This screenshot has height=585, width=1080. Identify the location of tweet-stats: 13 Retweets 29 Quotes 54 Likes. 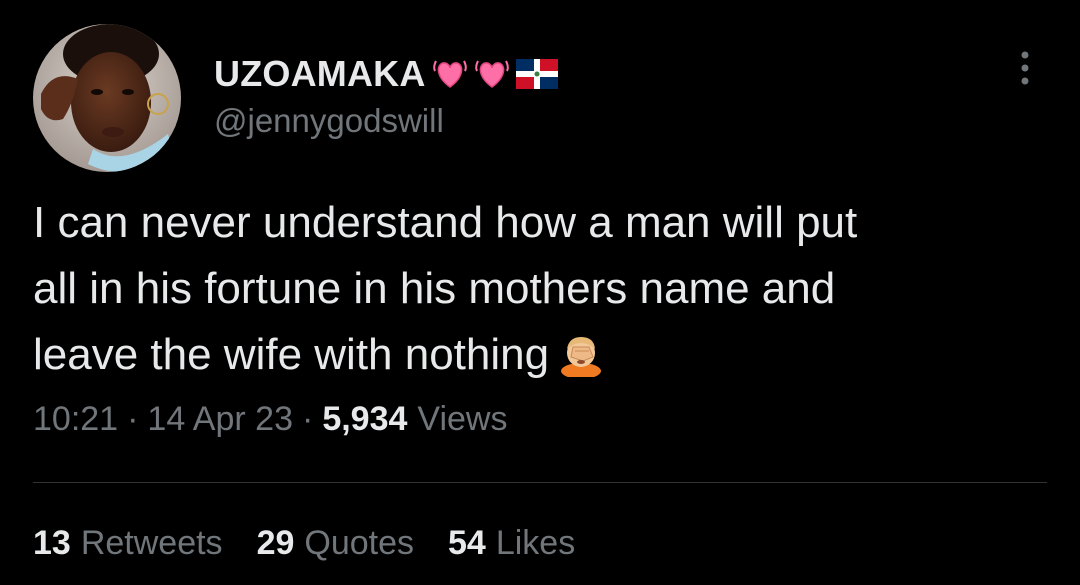
(321, 543).